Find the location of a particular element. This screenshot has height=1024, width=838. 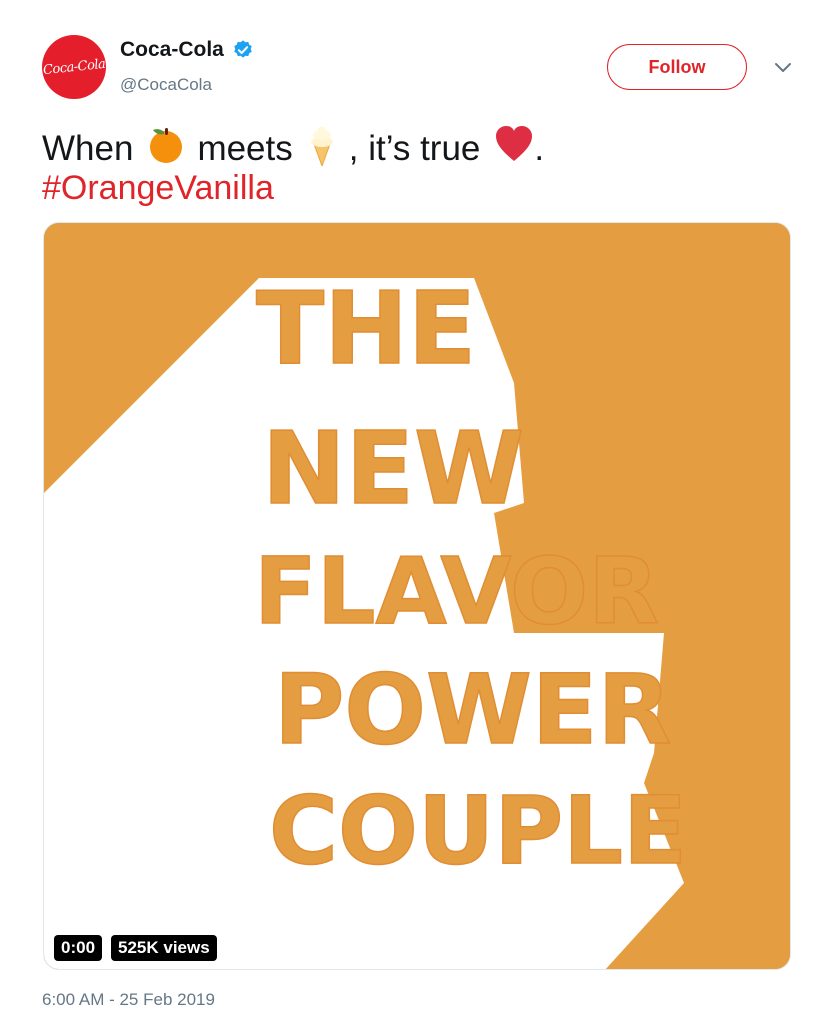

author-name-row: Coca-Cola is located at coordinates (187, 50).